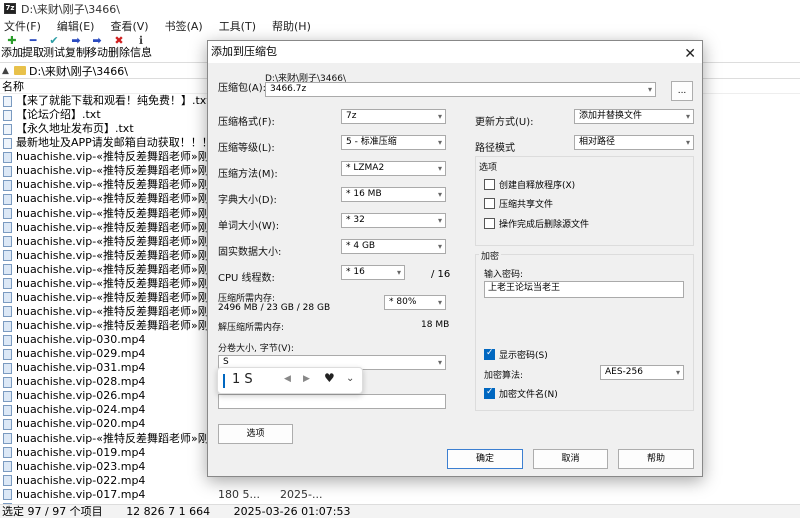  What do you see at coordinates (247, 200) in the screenshot?
I see `dictionary-label: 字典大小(D):` at bounding box center [247, 200].